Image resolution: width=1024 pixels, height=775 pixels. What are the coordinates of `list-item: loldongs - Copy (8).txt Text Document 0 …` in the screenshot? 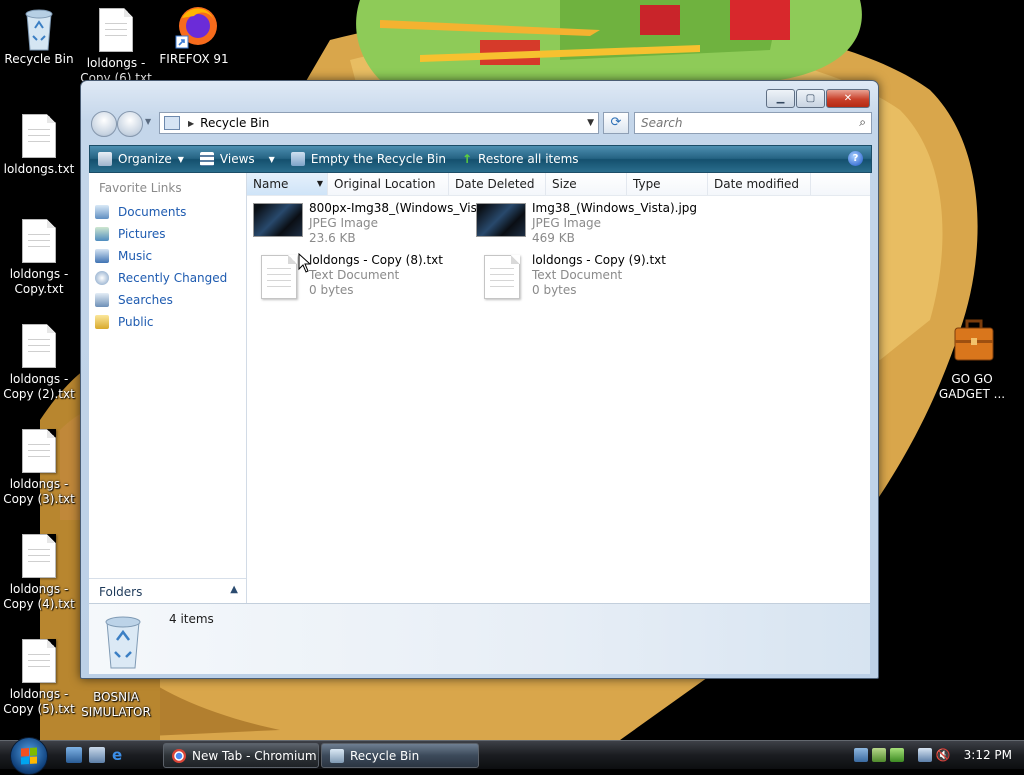 It's located at (348, 276).